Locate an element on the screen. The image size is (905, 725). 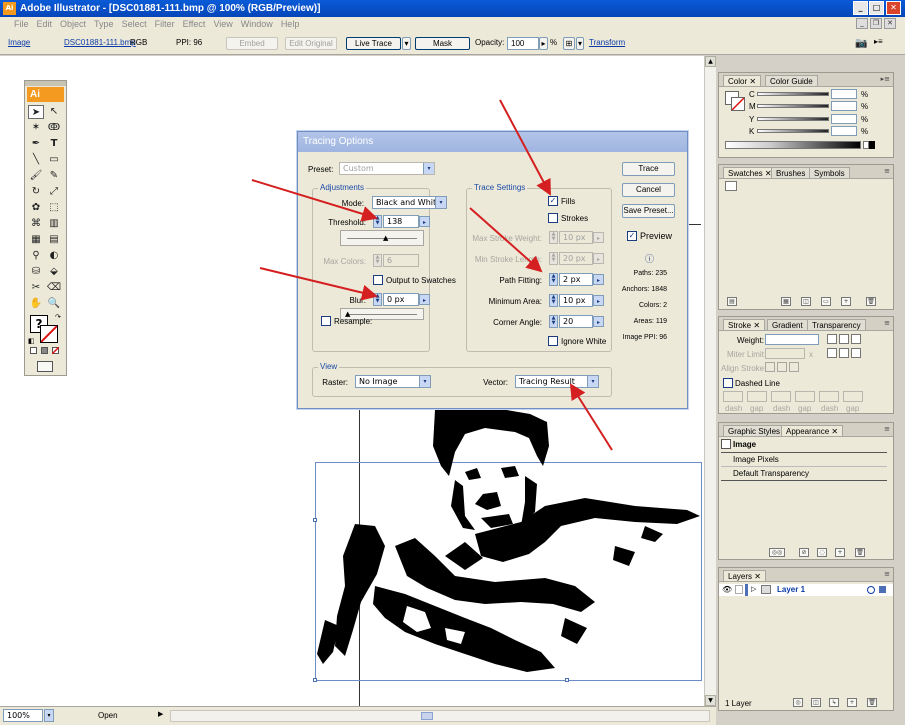
tab-graphic-styles: Graphic Styles is located at coordinates (754, 430).